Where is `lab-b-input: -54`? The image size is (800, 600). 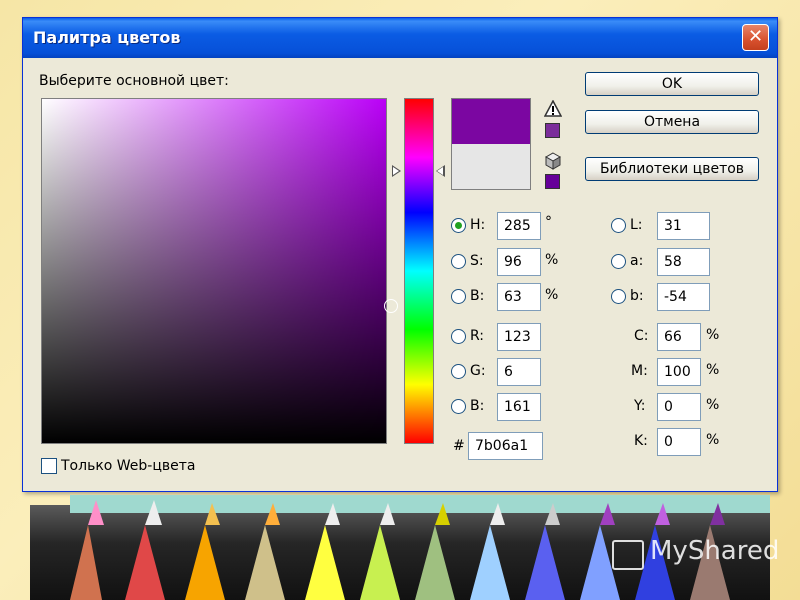 lab-b-input: -54 is located at coordinates (683, 297).